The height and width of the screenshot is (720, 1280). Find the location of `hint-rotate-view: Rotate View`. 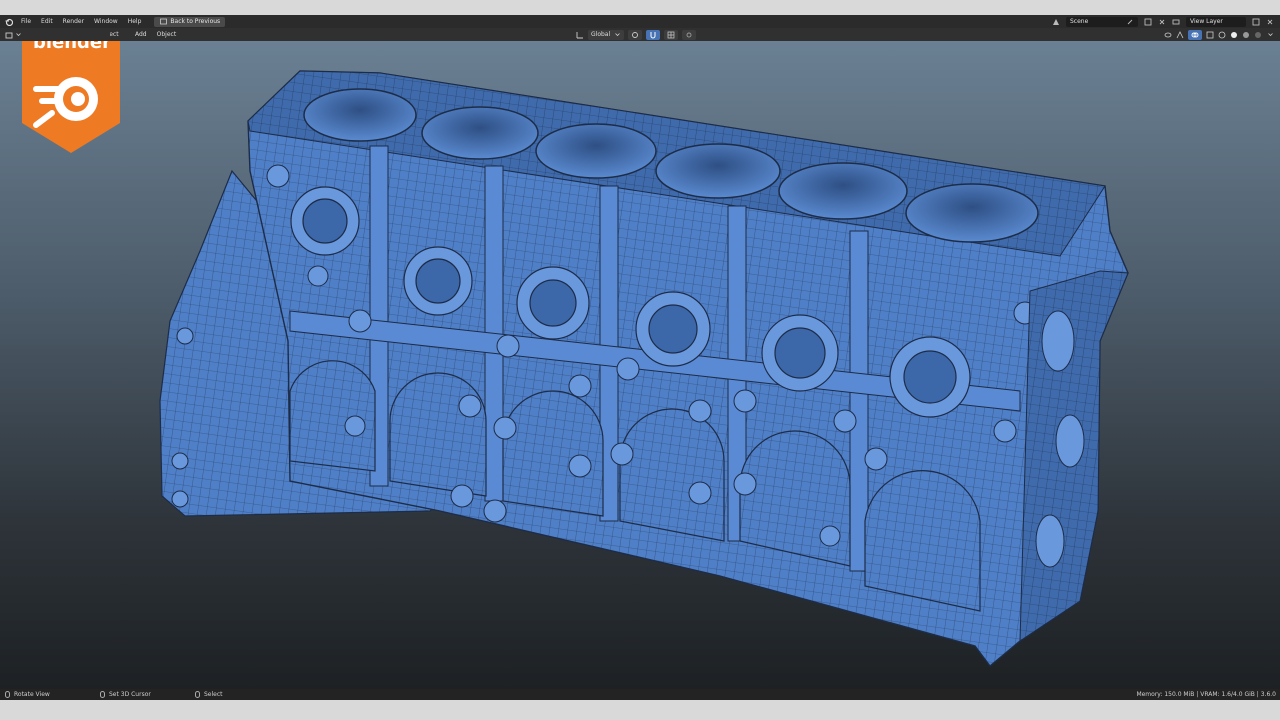

hint-rotate-view: Rotate View is located at coordinates (27, 694).